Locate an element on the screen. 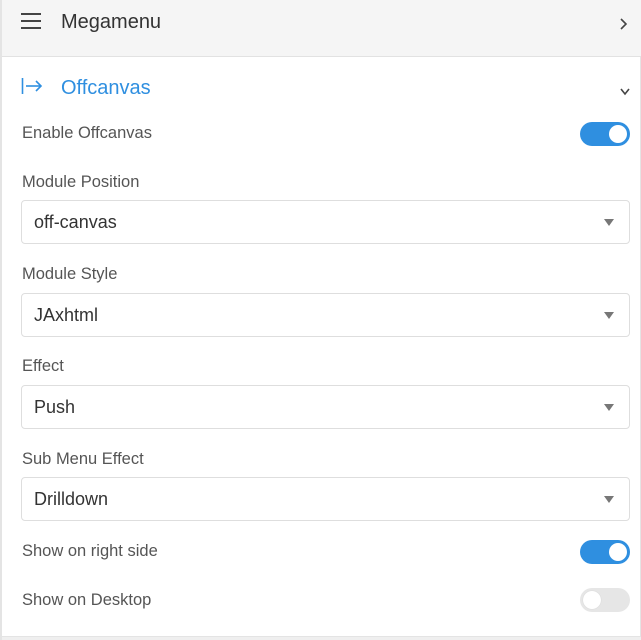  arrow-right-to-bar-icon is located at coordinates (32, 86).